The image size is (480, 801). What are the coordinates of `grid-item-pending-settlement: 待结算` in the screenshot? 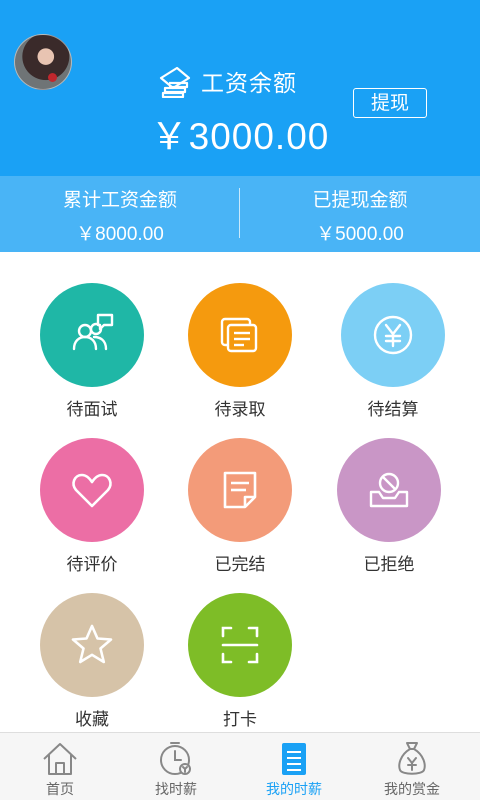 It's located at (393, 351).